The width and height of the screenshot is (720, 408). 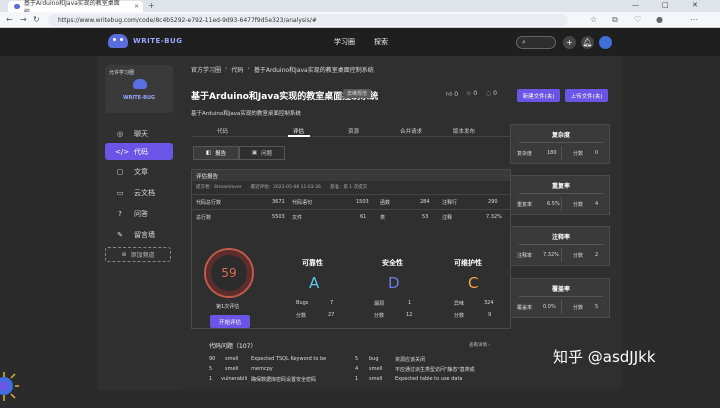 What do you see at coordinates (479, 345) in the screenshot?
I see `view-details-link: 查看详情 ›` at bounding box center [479, 345].